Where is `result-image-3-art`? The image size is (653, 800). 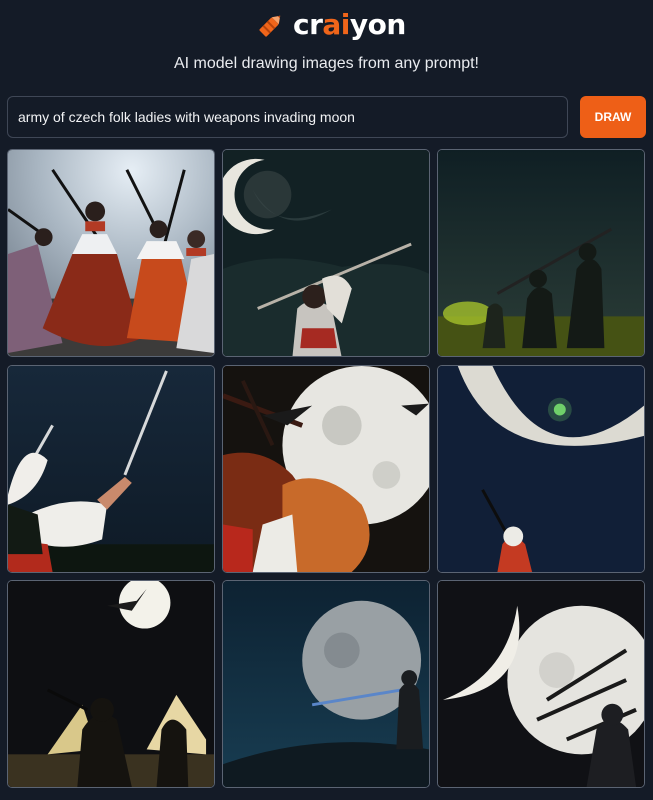 result-image-3-art is located at coordinates (541, 253).